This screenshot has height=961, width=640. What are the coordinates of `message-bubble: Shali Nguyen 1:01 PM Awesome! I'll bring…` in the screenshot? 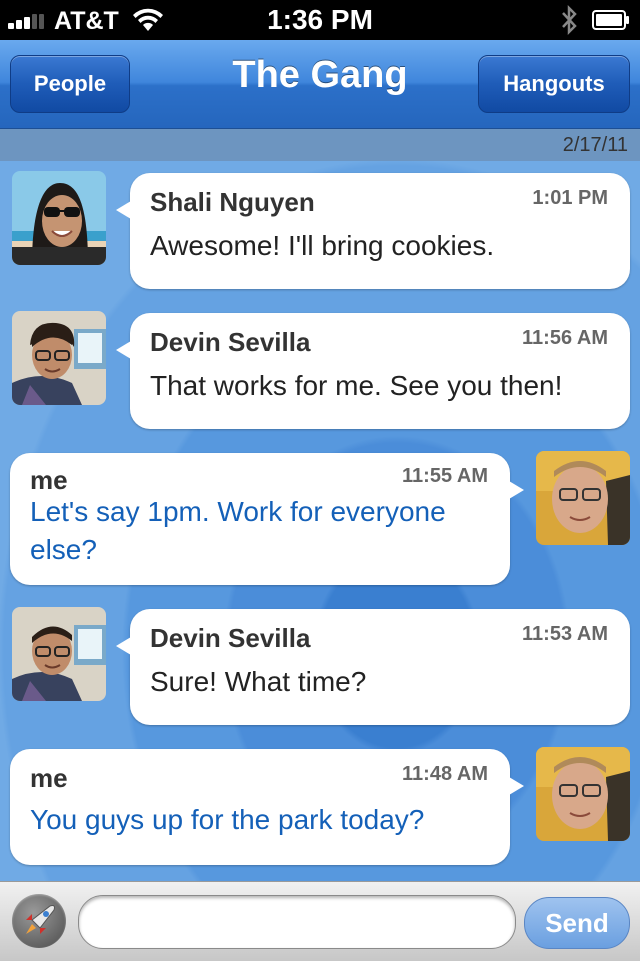 It's located at (373, 231).